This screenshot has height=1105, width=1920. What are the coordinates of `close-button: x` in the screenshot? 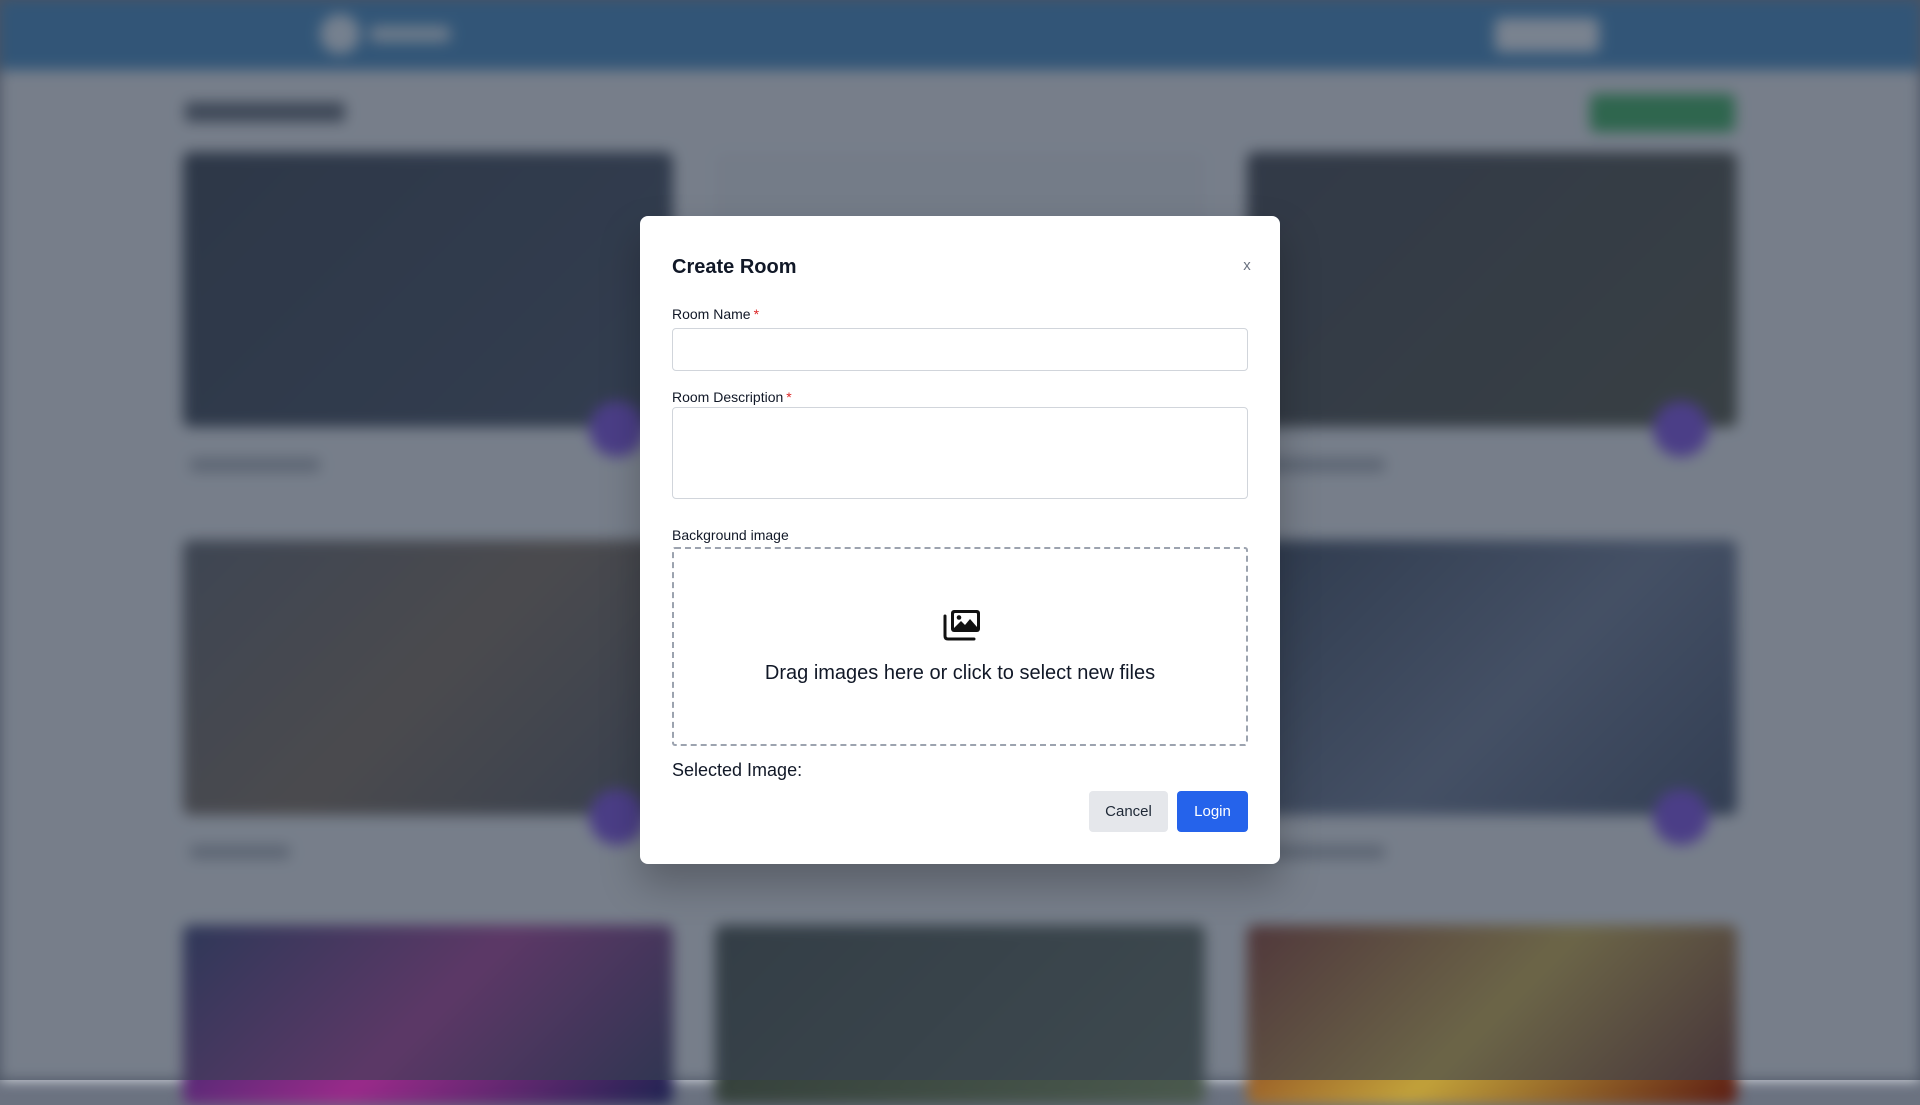 It's located at (1247, 265).